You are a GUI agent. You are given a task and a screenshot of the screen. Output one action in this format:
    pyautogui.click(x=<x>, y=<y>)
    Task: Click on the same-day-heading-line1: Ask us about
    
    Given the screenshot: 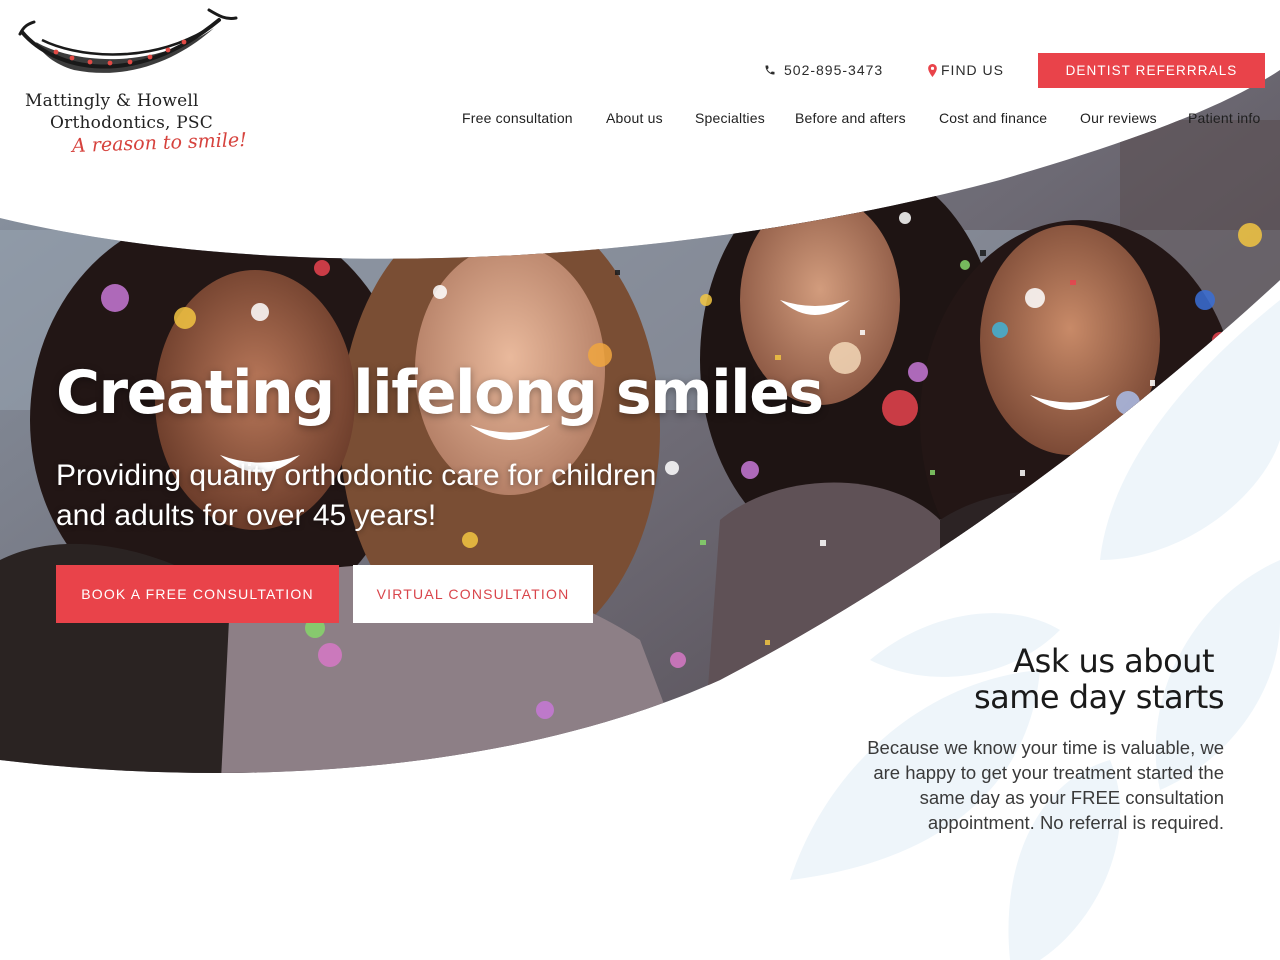 What is the action you would take?
    pyautogui.click(x=1113, y=661)
    